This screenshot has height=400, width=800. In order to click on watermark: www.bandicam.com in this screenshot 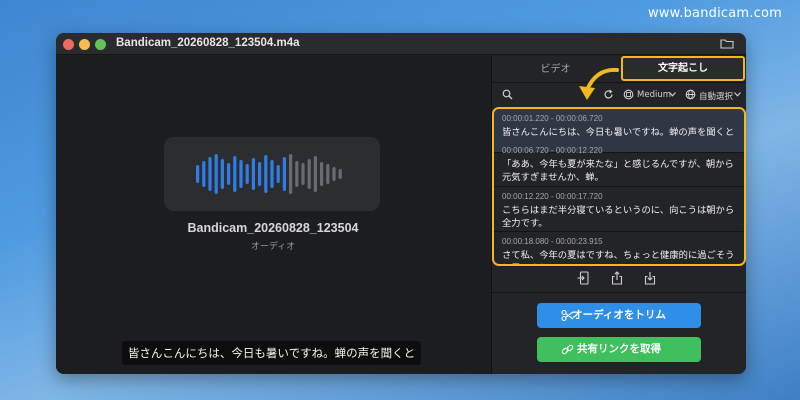, I will do `click(714, 13)`.